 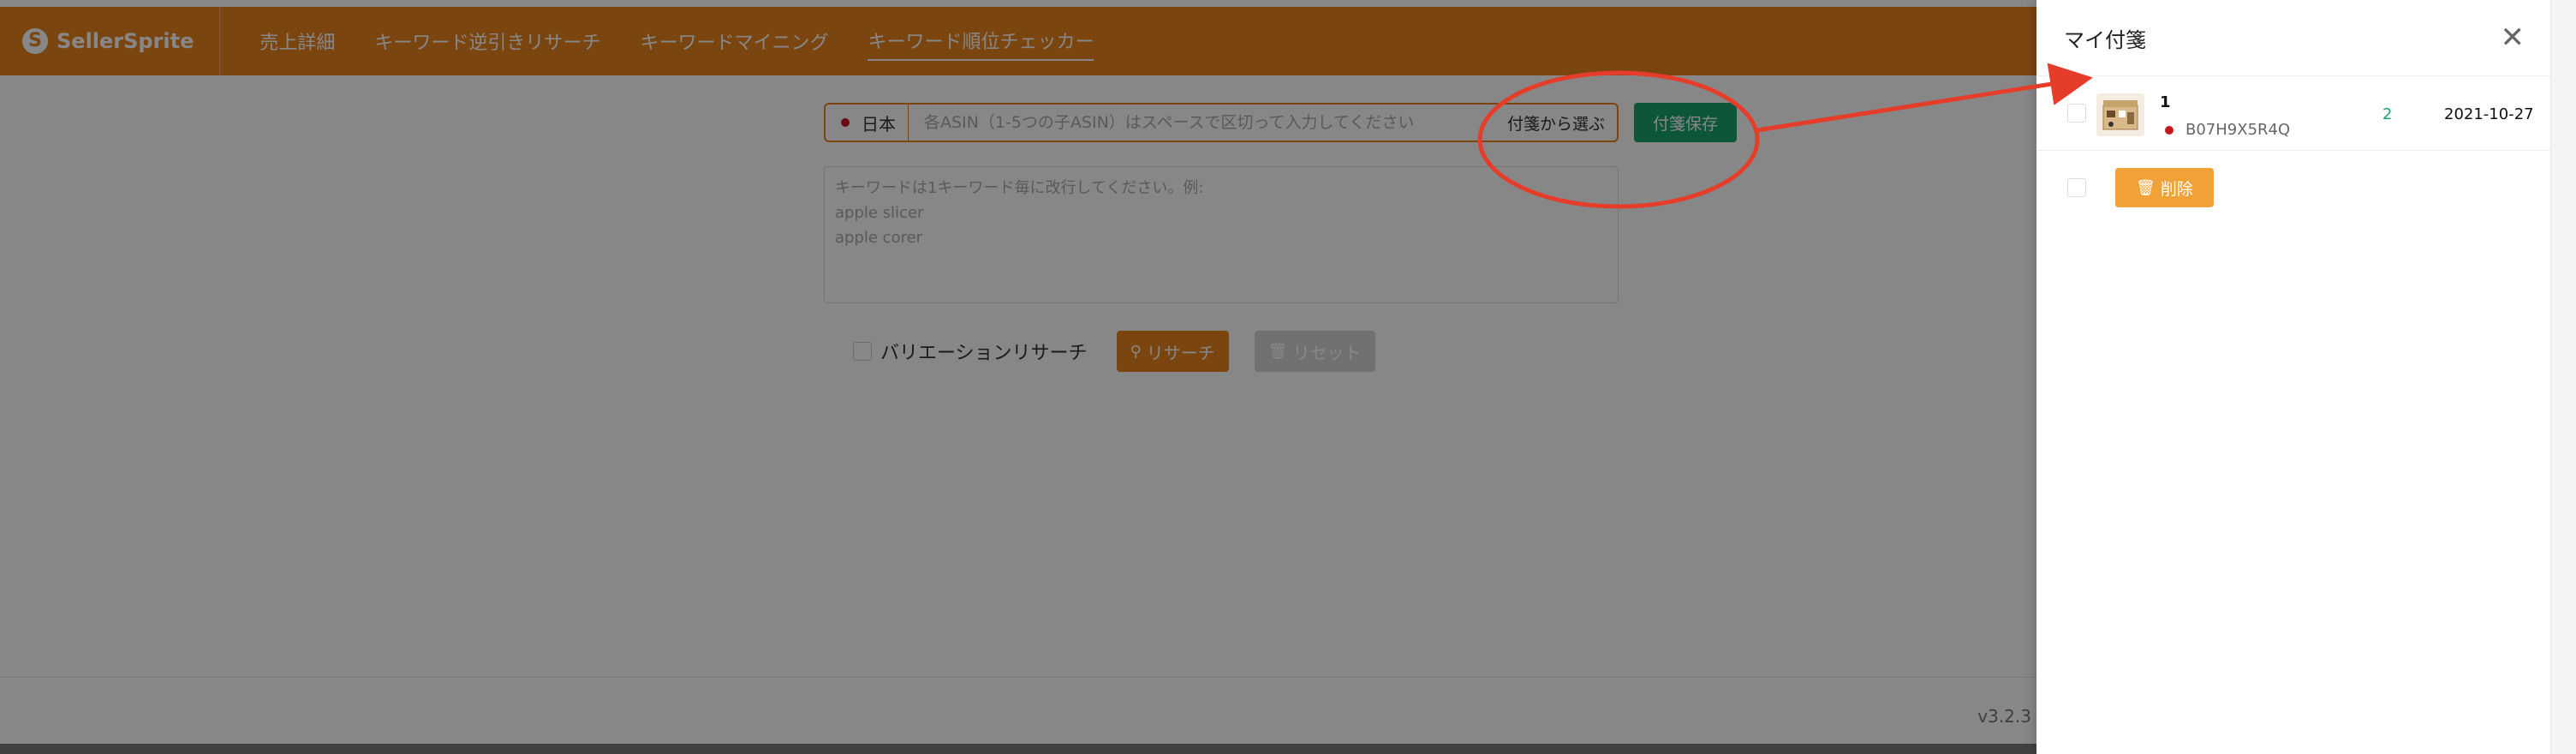 What do you see at coordinates (2293, 113) in the screenshot?
I see `note-row: 1 B07H9X5R4Q 2 2021-10-27` at bounding box center [2293, 113].